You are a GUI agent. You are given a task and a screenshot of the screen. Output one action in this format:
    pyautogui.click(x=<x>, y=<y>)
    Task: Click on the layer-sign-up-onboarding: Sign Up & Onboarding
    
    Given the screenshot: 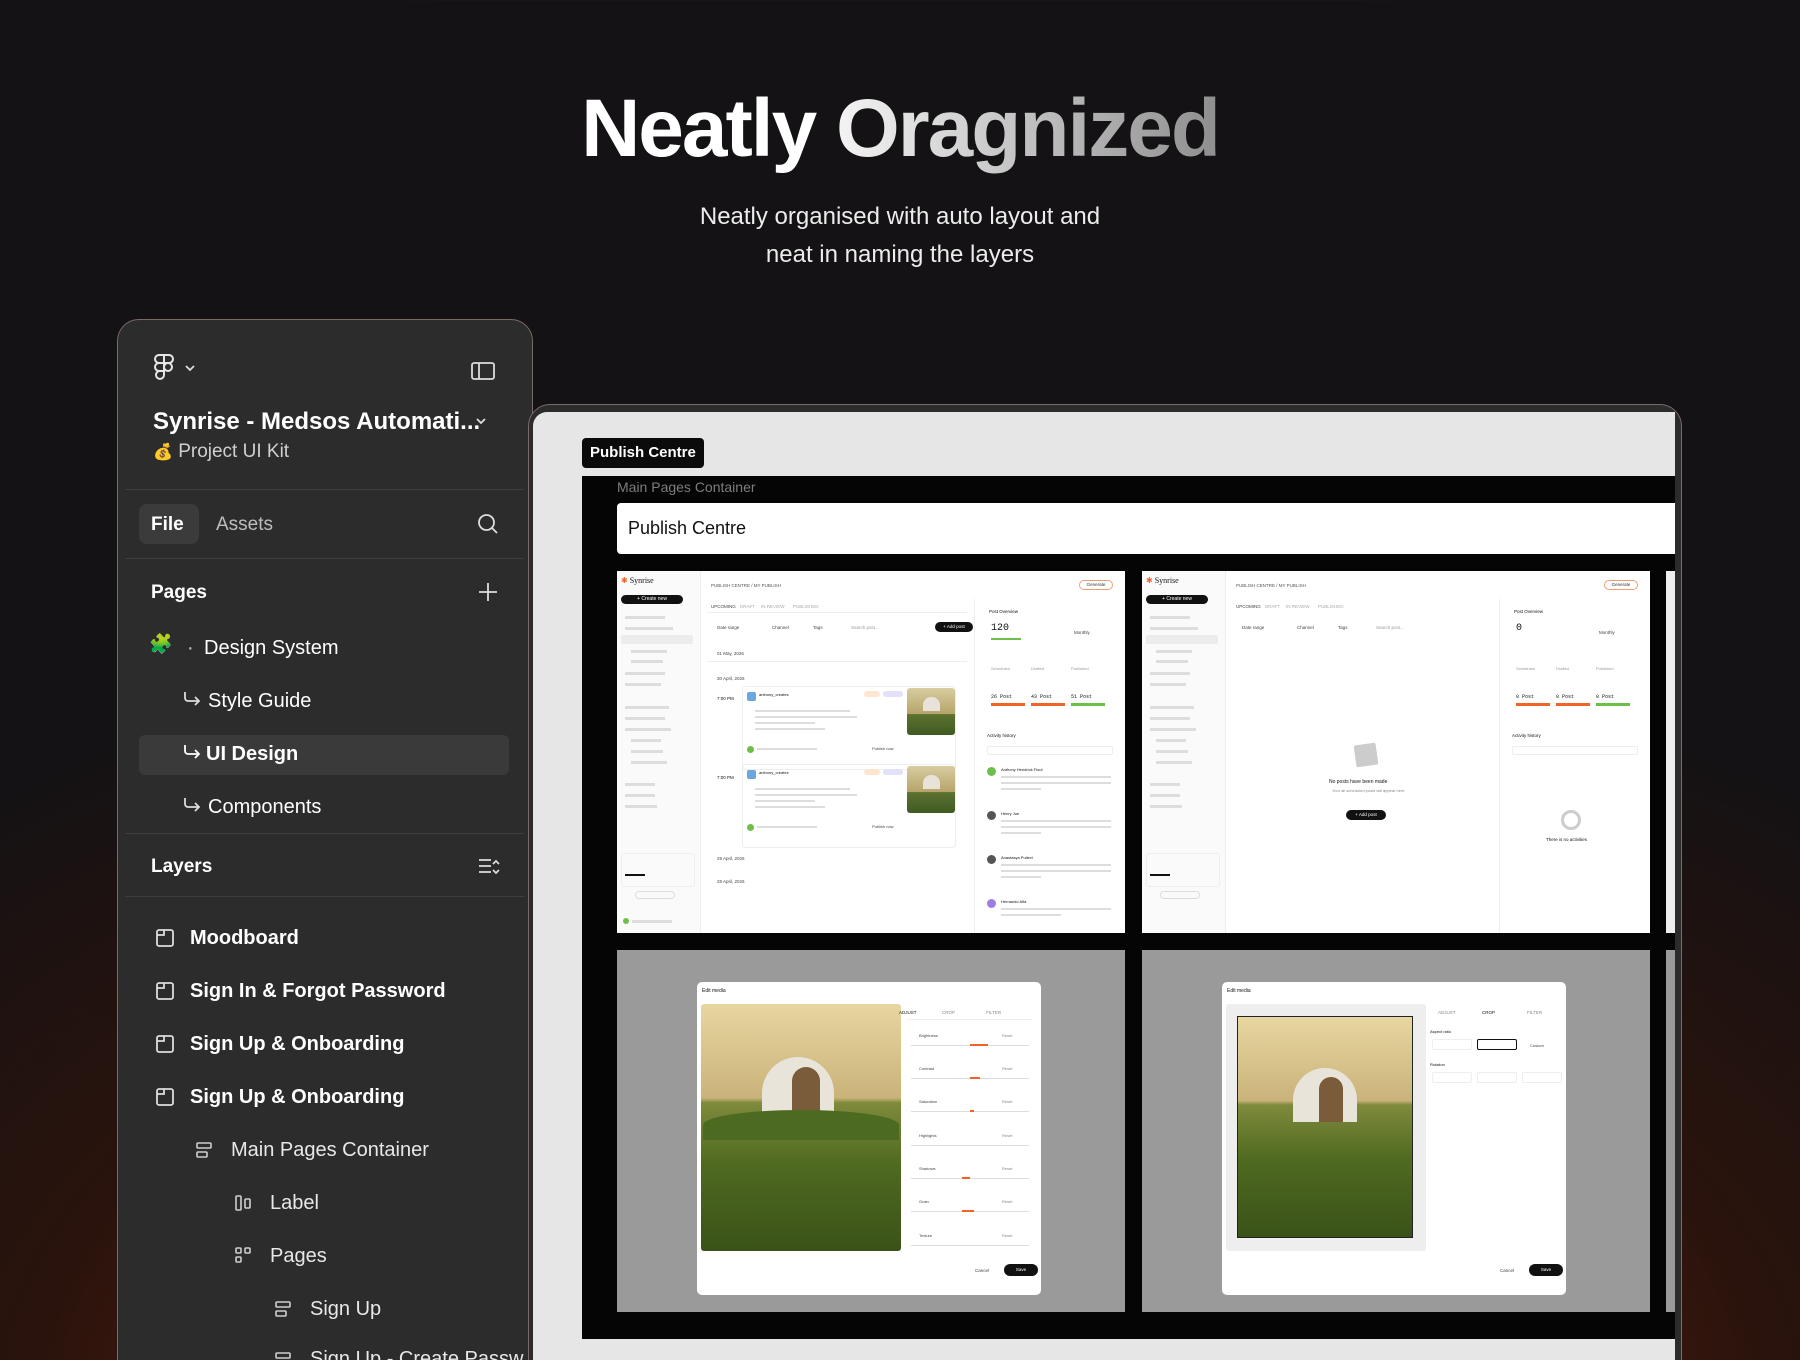 What is the action you would take?
    pyautogui.click(x=297, y=1044)
    